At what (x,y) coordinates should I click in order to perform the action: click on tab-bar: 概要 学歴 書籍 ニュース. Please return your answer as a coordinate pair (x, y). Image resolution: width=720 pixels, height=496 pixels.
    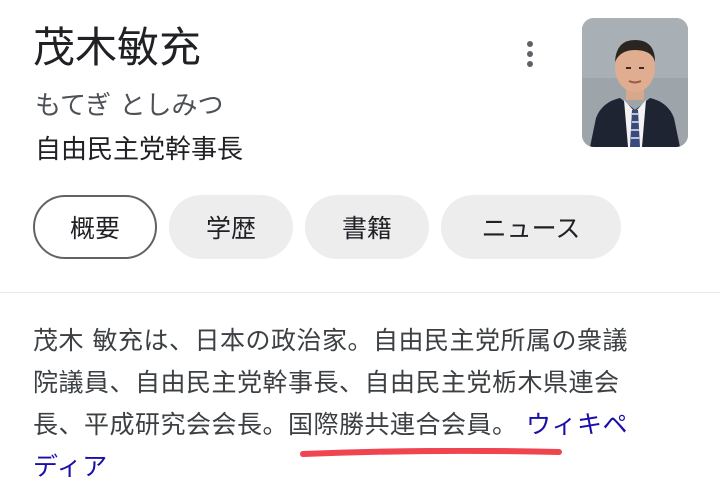
    Looking at the image, I should click on (327, 227).